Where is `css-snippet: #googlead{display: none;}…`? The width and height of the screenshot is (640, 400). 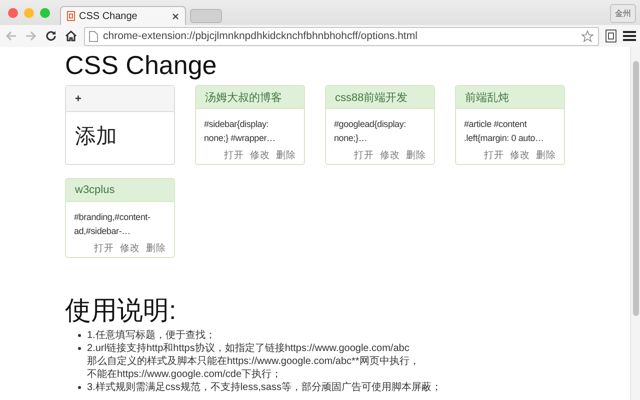 css-snippet: #googlead{display: none;}… is located at coordinates (370, 131).